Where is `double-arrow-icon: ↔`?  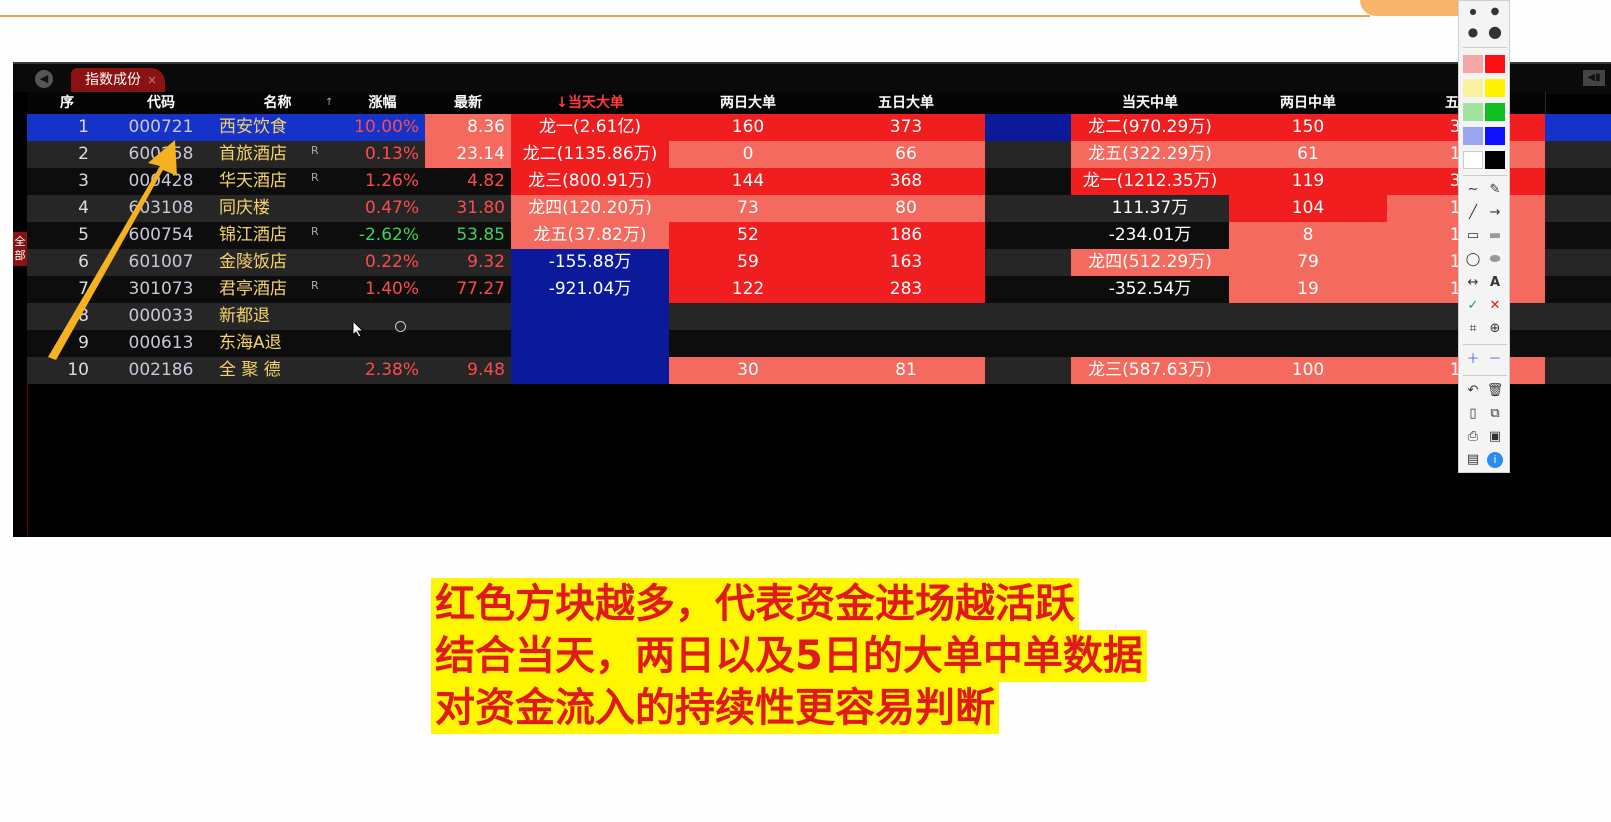 double-arrow-icon: ↔ is located at coordinates (1473, 283).